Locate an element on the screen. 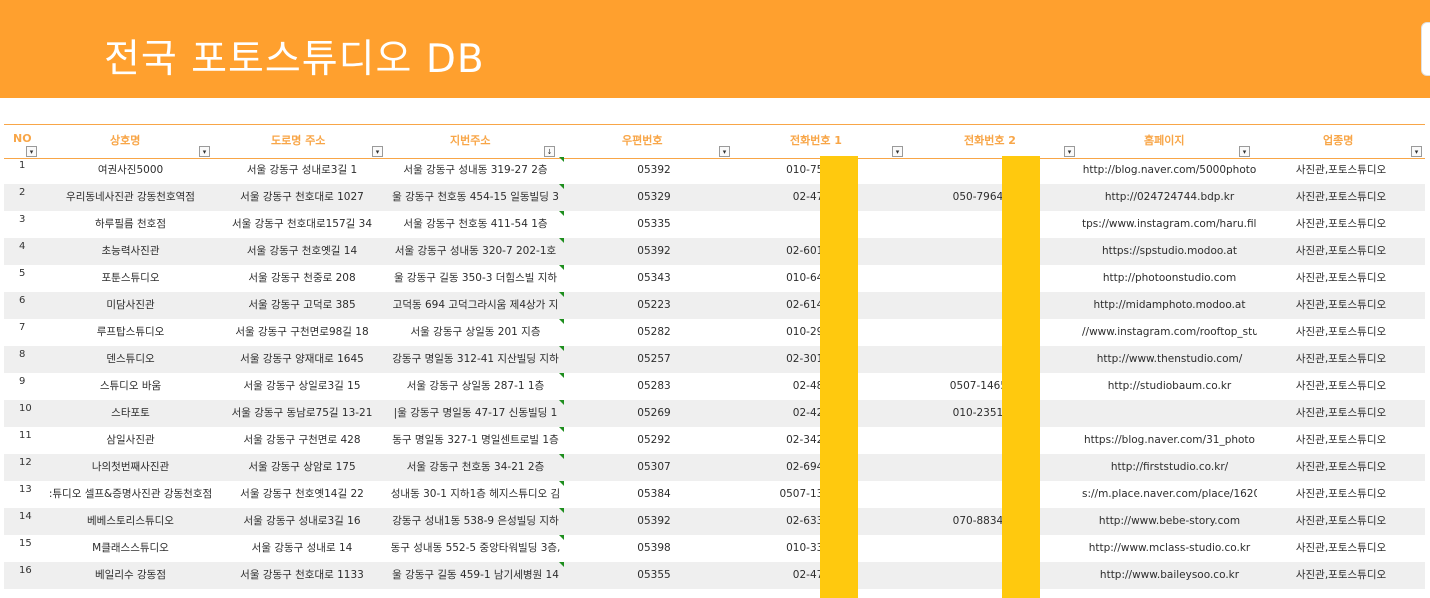 Image resolution: width=1430 pixels, height=598 pixels. cell-lot: 서울 강동구 천호동 411-54 1층 is located at coordinates (475, 224).